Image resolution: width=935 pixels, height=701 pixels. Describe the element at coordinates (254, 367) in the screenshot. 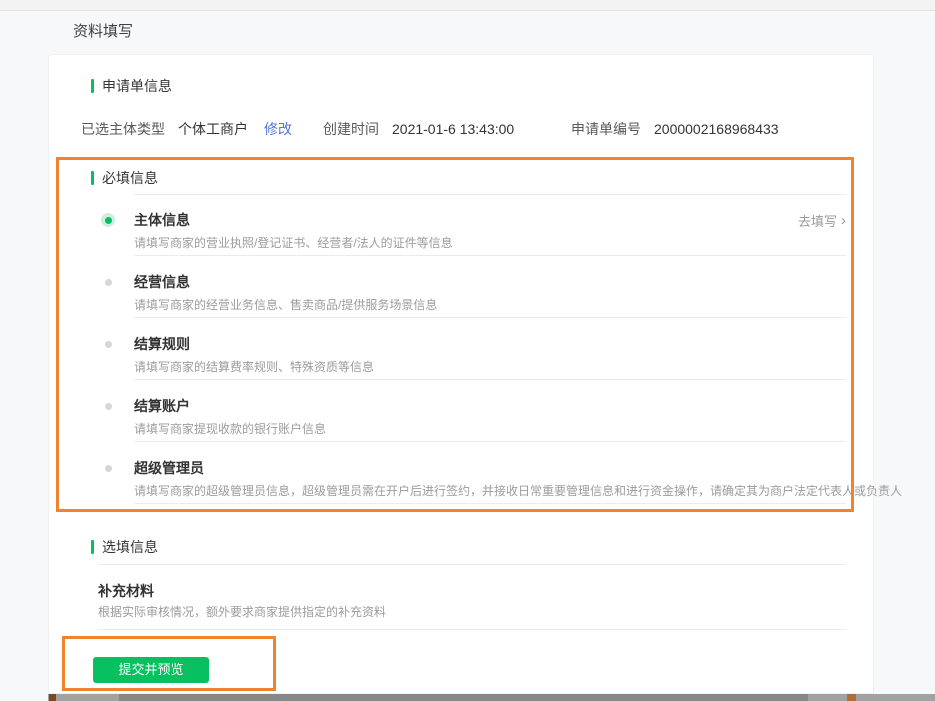

I see `item-description: 请填写商家的结算费率规则、特殊资质等信息` at that location.